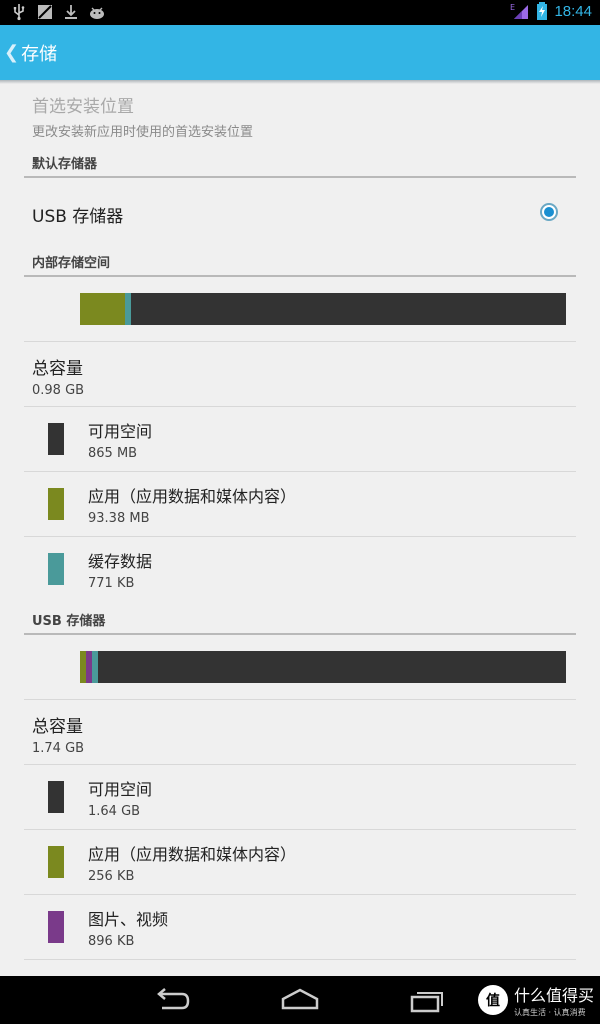 The image size is (600, 1024). Describe the element at coordinates (12, 52) in the screenshot. I see `chevron-left-icon: ❮` at that location.